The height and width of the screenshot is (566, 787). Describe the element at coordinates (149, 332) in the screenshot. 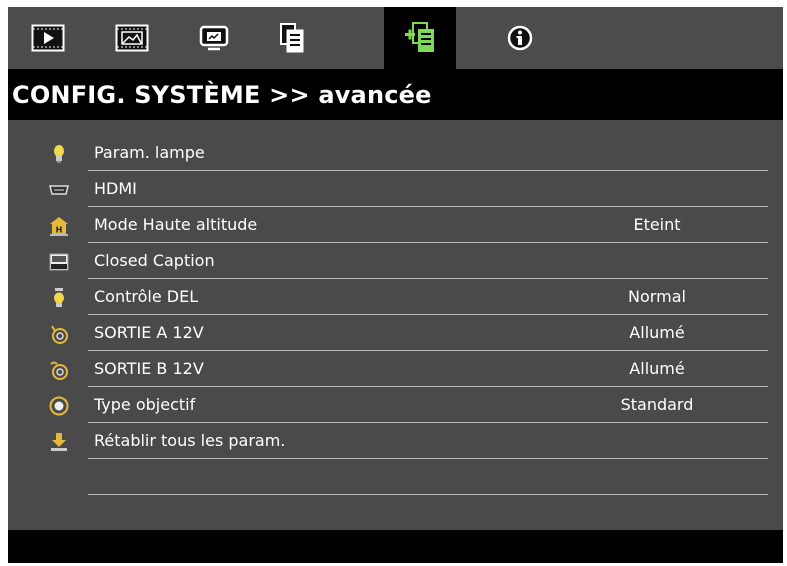

I see `menu-item-label: SORTIE A 12V` at that location.